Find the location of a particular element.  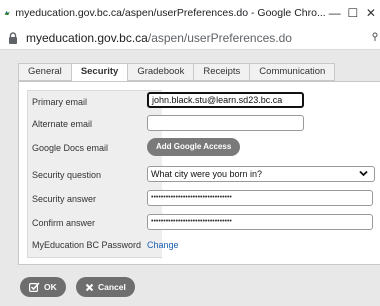

url-path: /aspen/userPreferences.do is located at coordinates (219, 38).